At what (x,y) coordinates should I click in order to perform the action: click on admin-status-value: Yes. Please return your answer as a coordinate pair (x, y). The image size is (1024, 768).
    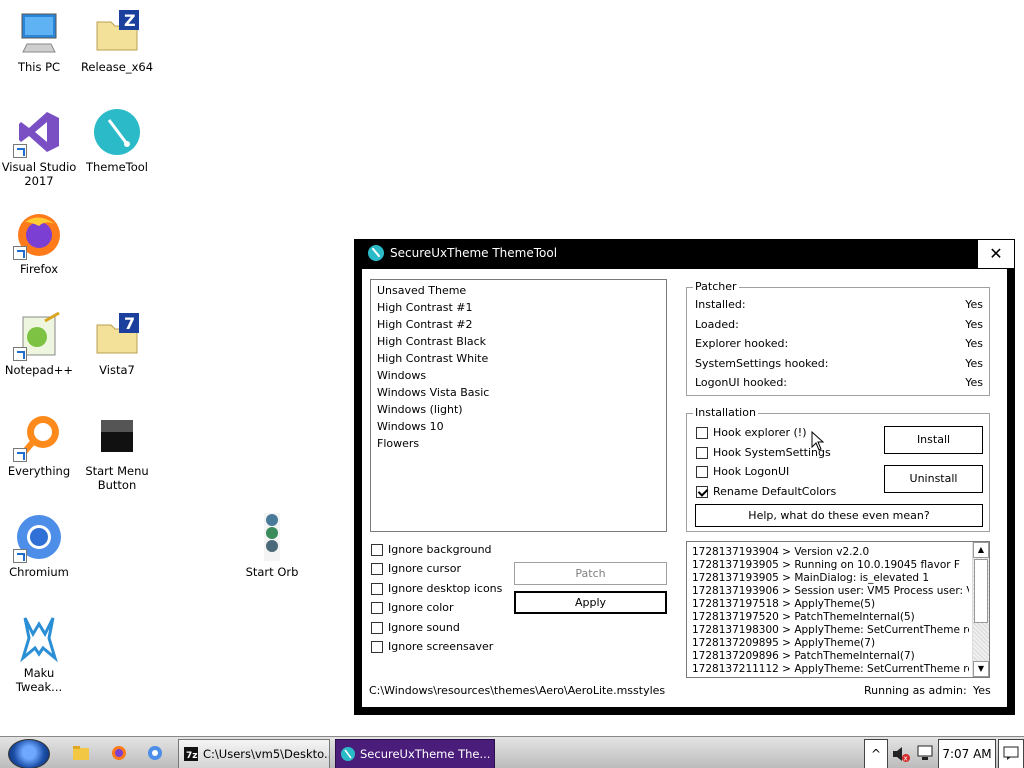
    Looking at the image, I should click on (982, 690).